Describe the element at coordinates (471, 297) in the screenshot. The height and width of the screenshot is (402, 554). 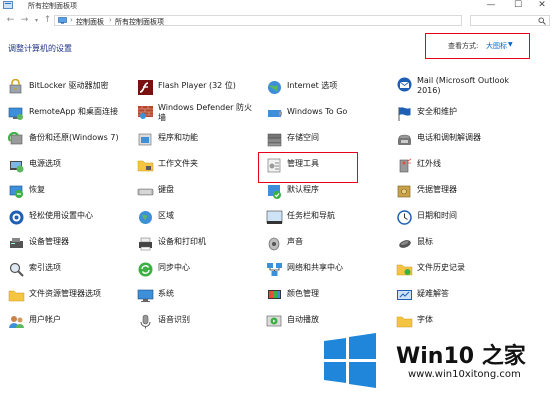
I see `item-troubleshooting: 疑难解答` at that location.